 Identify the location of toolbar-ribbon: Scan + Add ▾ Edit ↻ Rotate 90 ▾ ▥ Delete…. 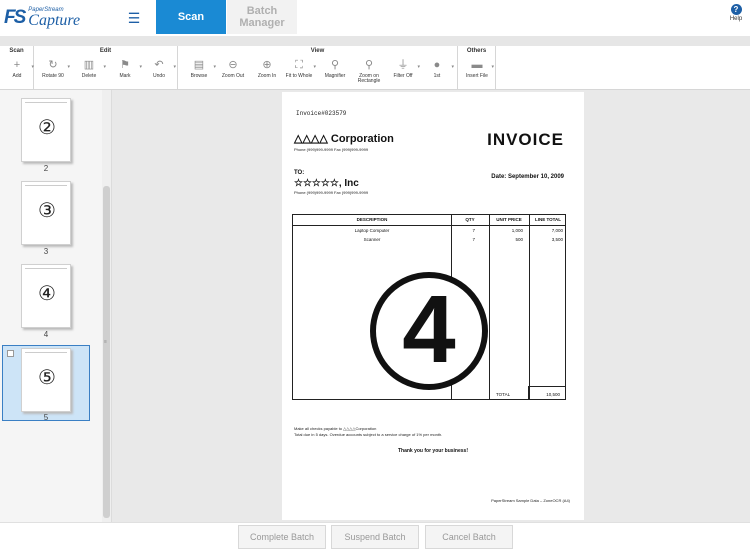
(375, 68).